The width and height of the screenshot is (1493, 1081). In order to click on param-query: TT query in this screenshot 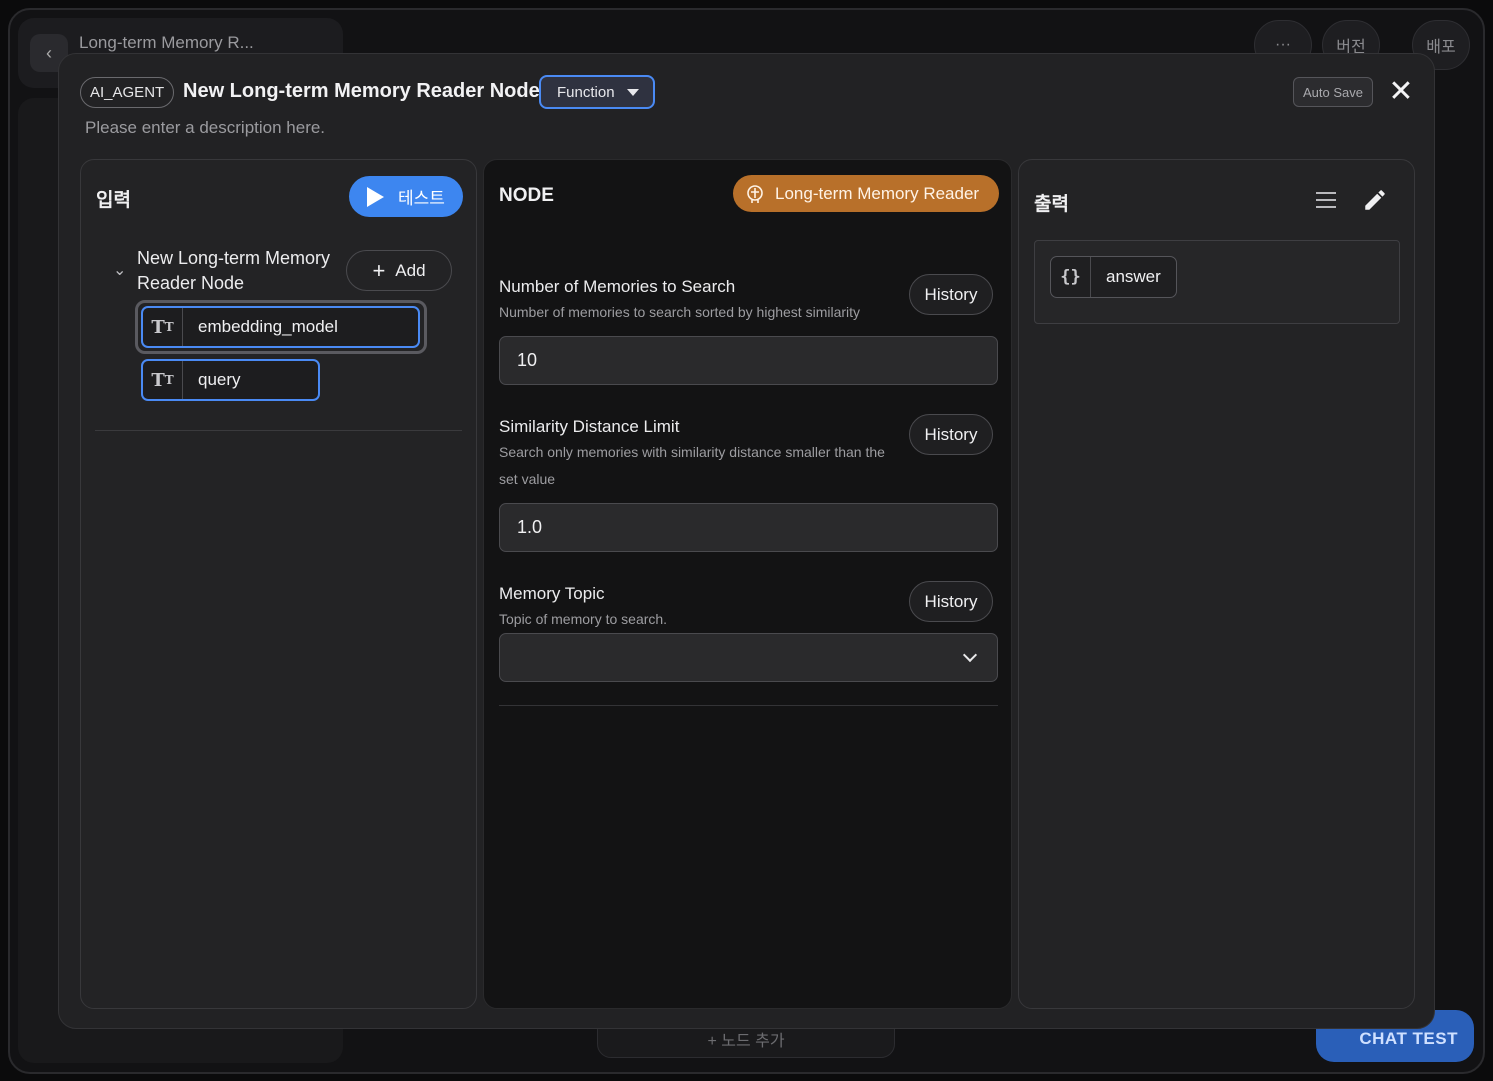, I will do `click(230, 380)`.